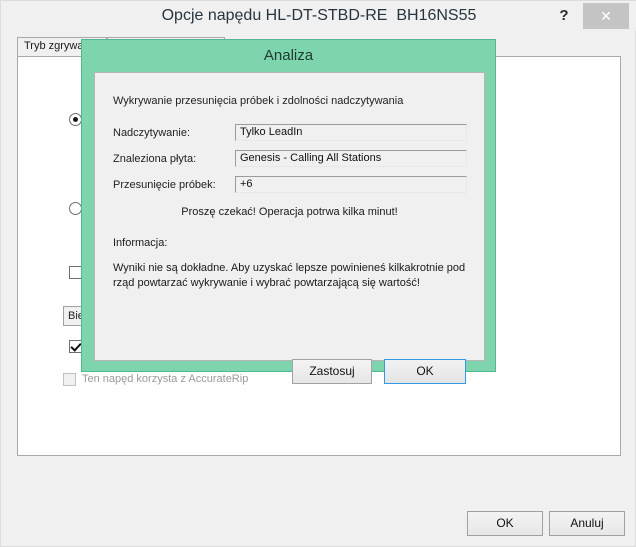 This screenshot has width=636, height=547. I want to click on window-title: Opcje napędu HL-DT-STBD-RE BH16NS55, so click(319, 15).